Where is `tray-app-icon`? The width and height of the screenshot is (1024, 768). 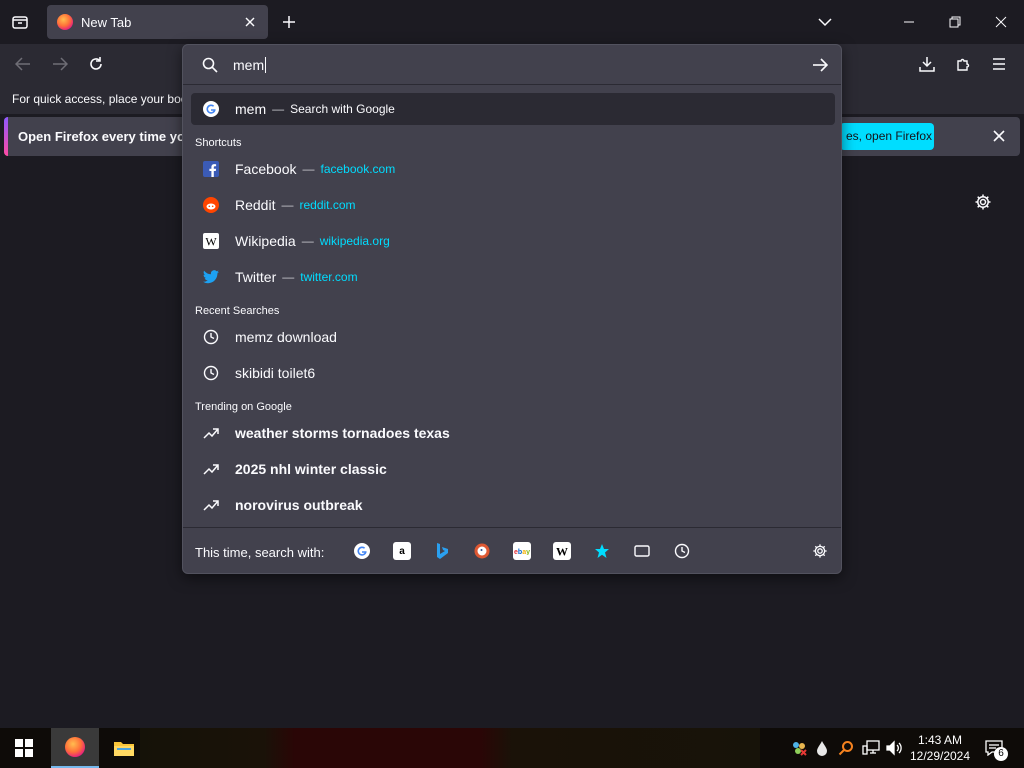 tray-app-icon is located at coordinates (799, 748).